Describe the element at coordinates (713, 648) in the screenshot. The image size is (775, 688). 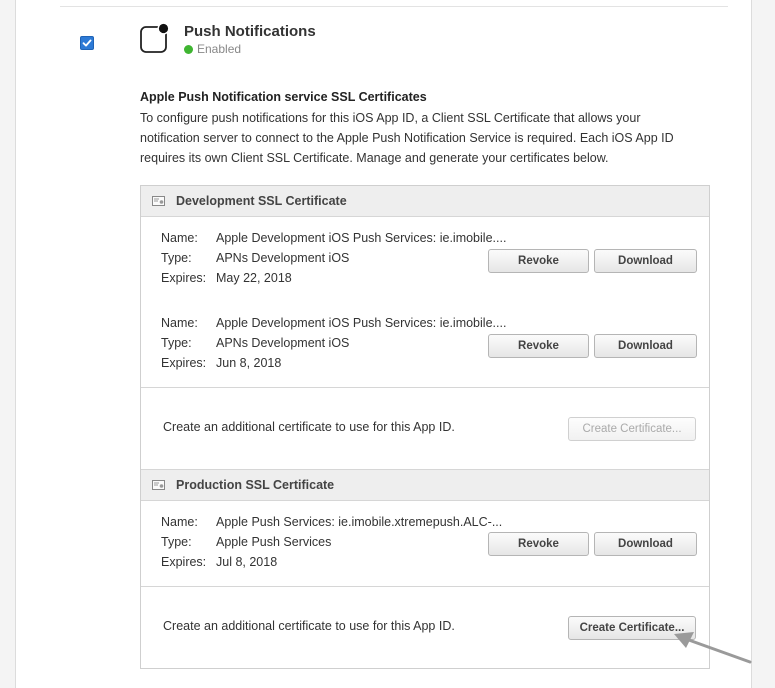
I see `pointer-arrow-icon` at that location.